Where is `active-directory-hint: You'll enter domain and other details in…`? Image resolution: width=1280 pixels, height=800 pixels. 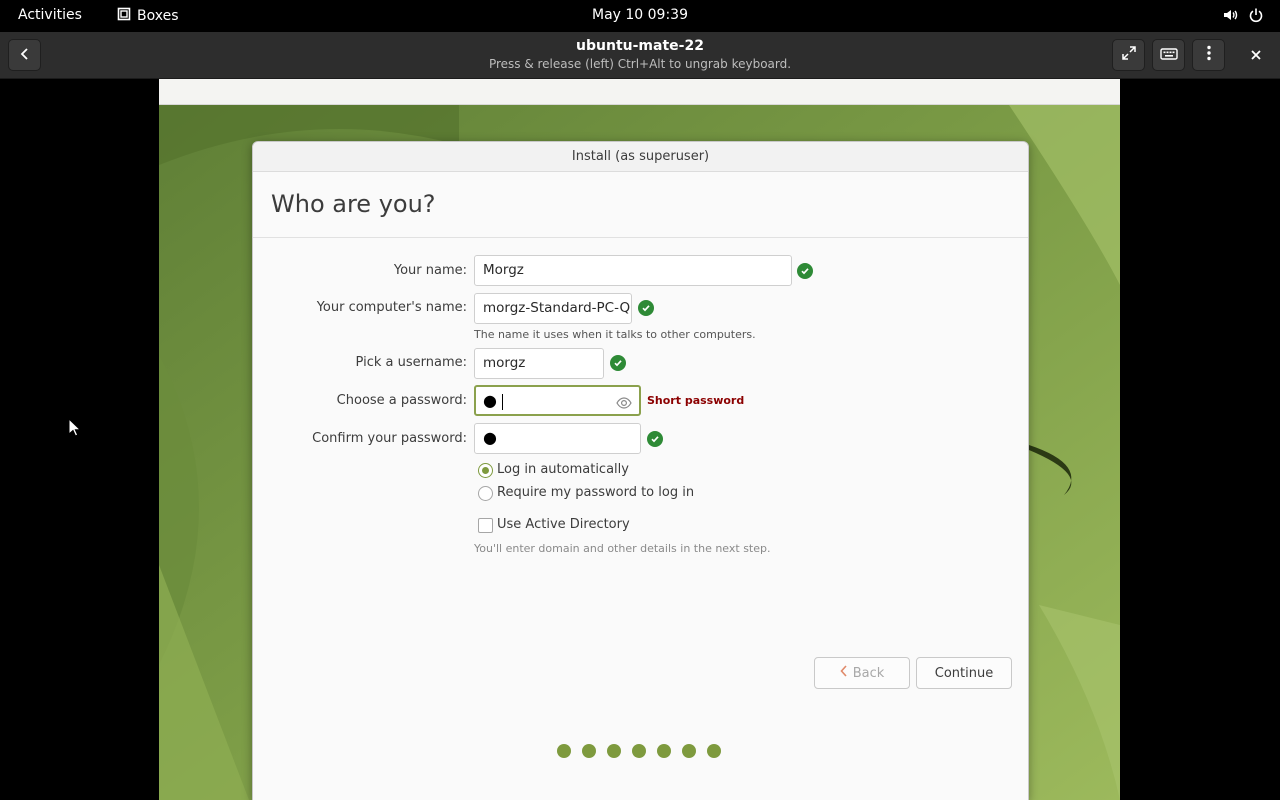 active-directory-hint: You'll enter domain and other details in… is located at coordinates (622, 548).